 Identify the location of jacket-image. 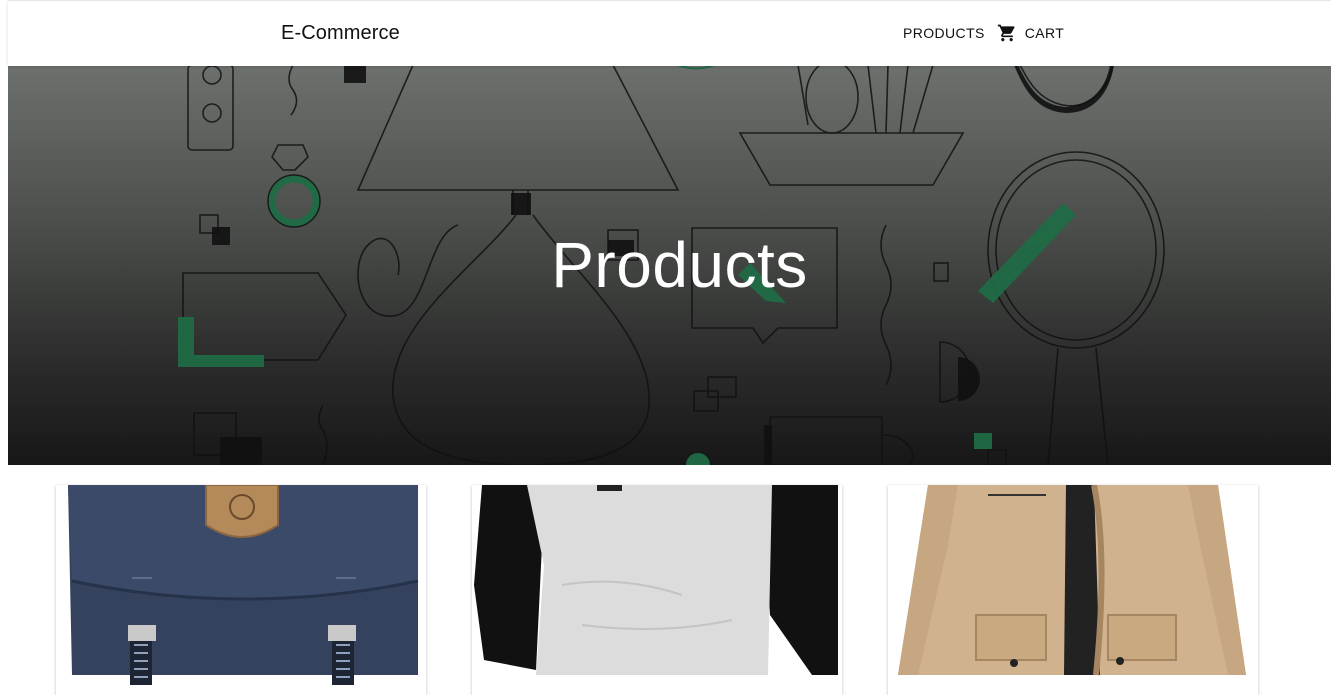
(1073, 585).